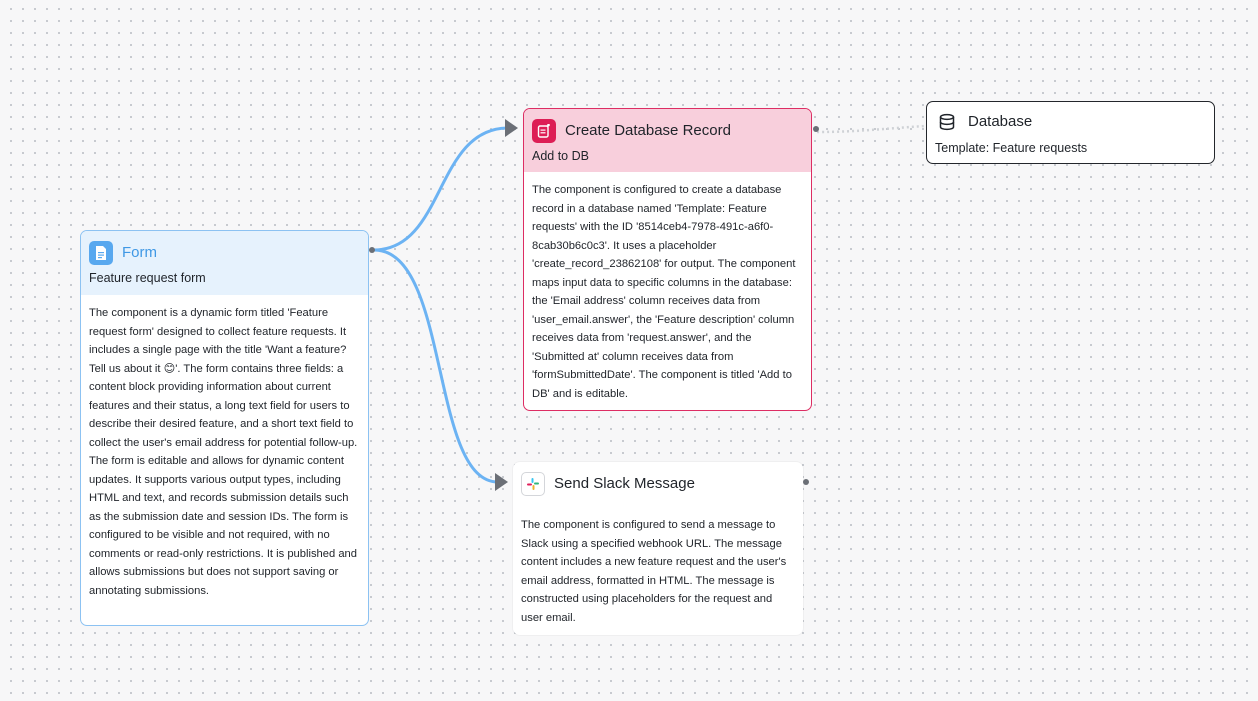 This screenshot has height=701, width=1258. What do you see at coordinates (560, 156) in the screenshot?
I see `create-record-node-subtitle: Add to DB` at bounding box center [560, 156].